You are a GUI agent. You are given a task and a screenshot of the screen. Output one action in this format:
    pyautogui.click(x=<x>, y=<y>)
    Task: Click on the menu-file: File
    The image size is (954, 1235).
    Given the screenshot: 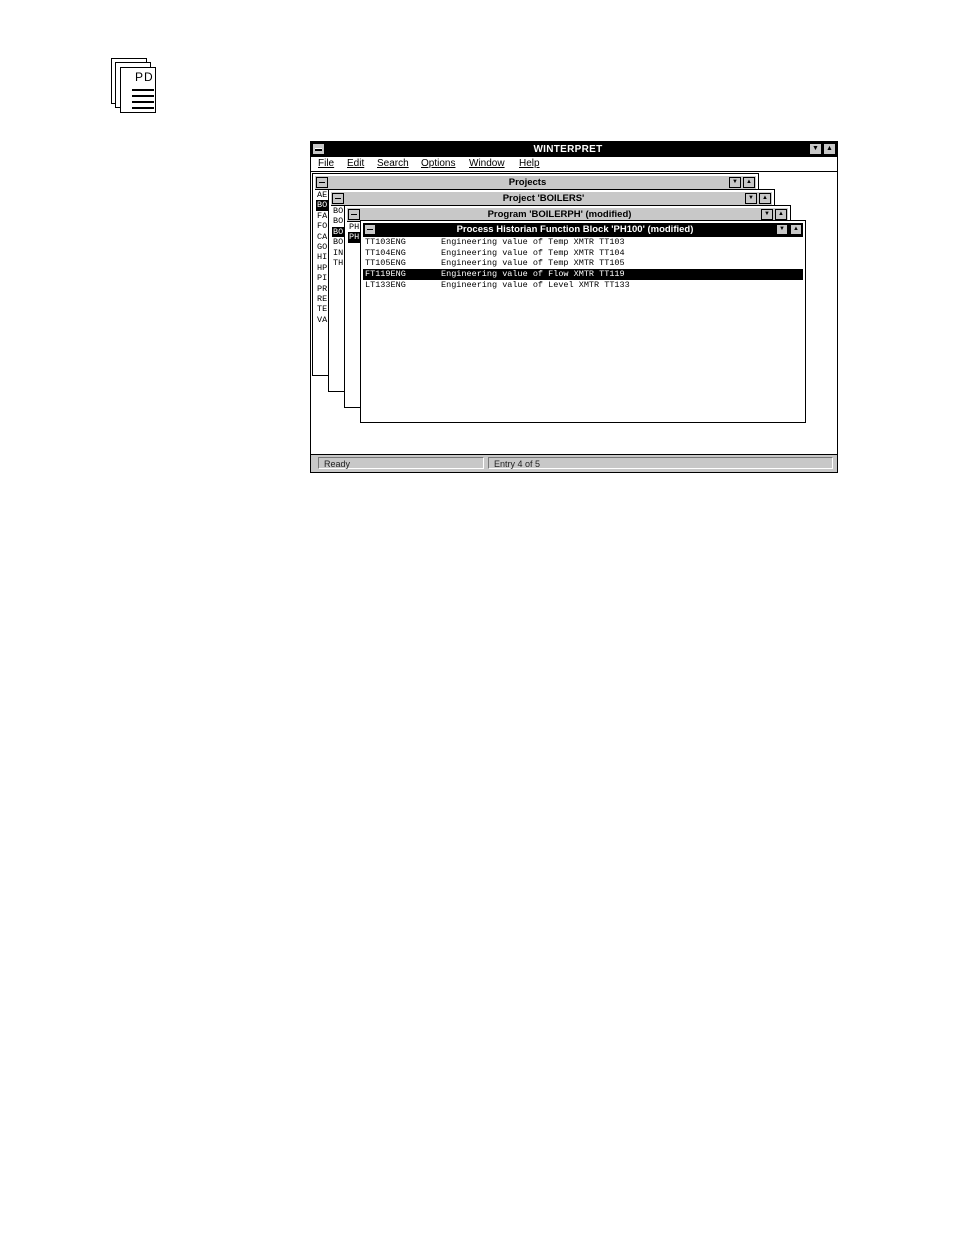 What is the action you would take?
    pyautogui.click(x=326, y=163)
    